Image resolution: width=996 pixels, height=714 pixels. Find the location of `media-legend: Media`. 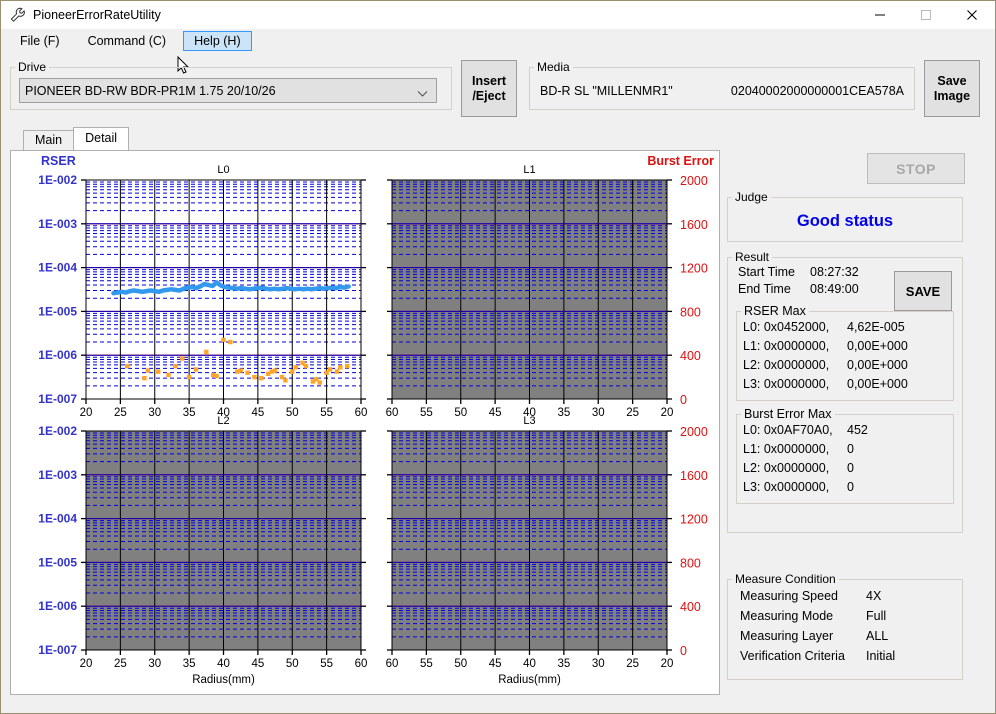

media-legend: Media is located at coordinates (553, 67).